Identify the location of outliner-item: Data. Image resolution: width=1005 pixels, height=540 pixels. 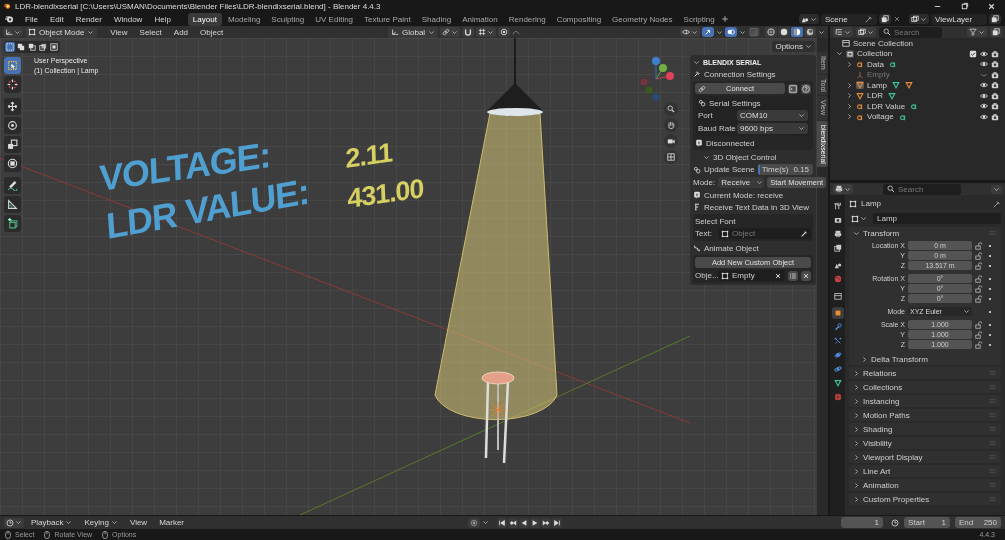
(875, 64).